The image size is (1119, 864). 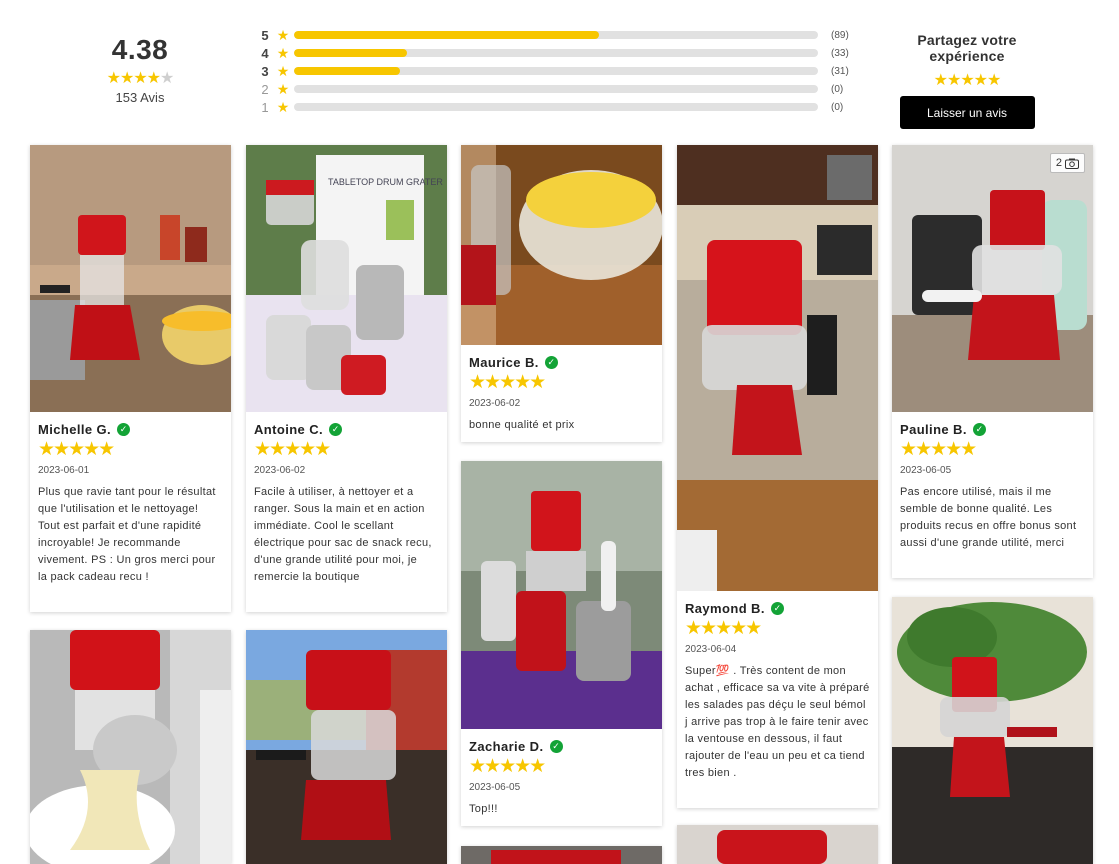 I want to click on rating-bar-label: 3, so click(x=265, y=71).